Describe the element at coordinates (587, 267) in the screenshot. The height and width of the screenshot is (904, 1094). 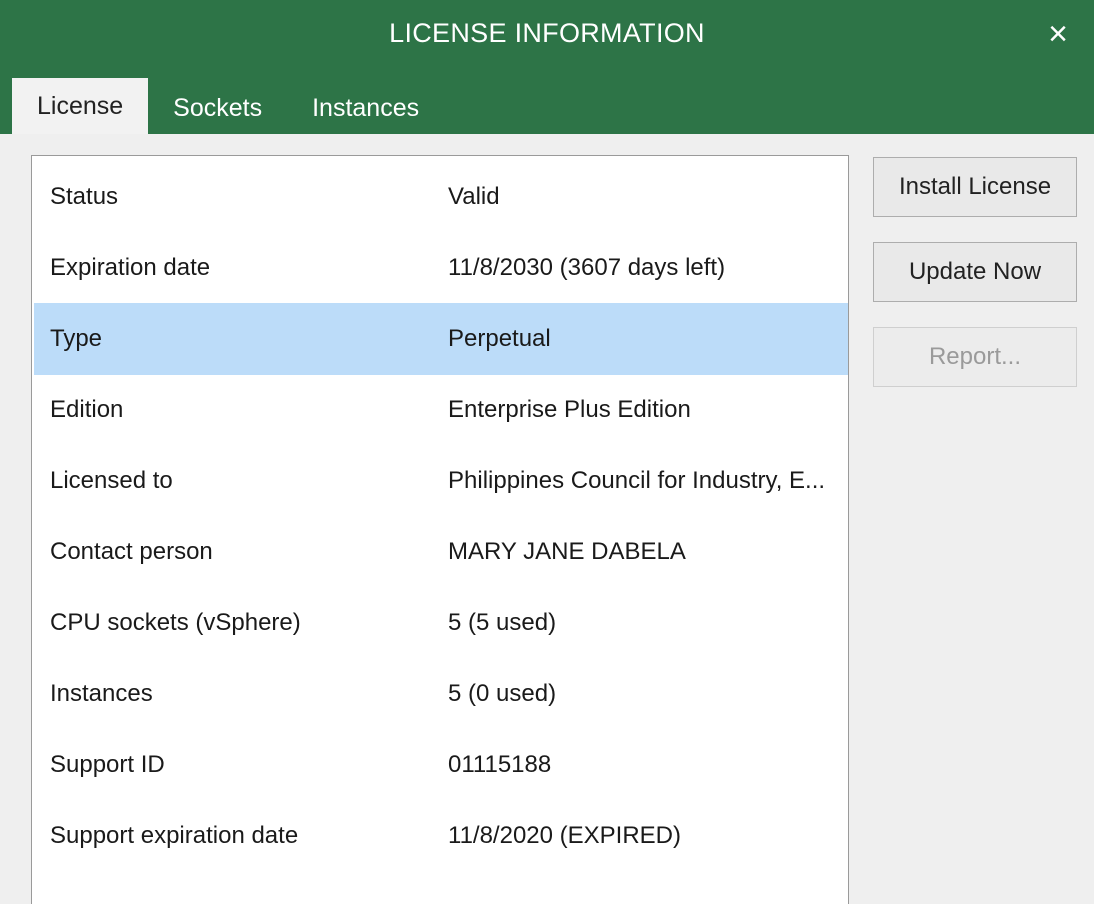
I see `row-value: 11/8/2030 (3607 days left)` at that location.